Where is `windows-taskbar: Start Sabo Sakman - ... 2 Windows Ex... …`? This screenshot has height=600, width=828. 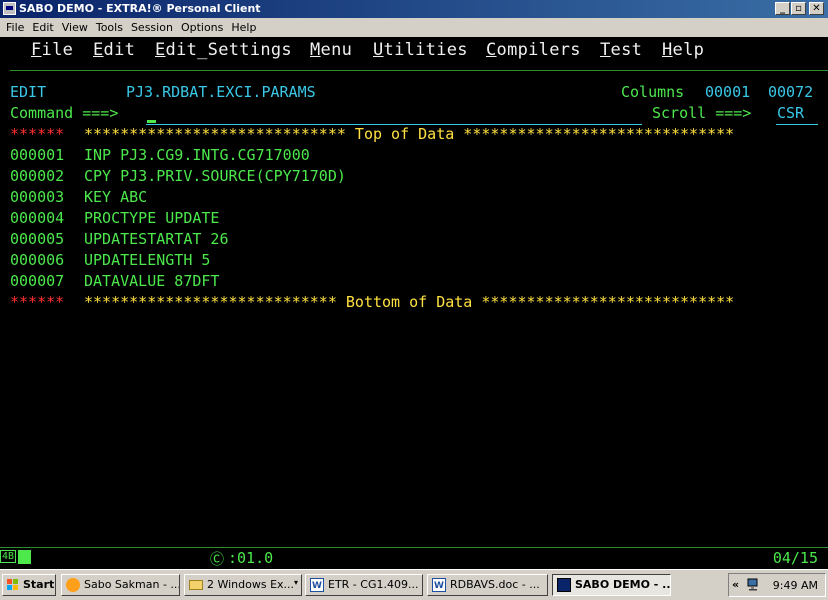
windows-taskbar: Start Sabo Sakman - ... 2 Windows Ex... … is located at coordinates (414, 584).